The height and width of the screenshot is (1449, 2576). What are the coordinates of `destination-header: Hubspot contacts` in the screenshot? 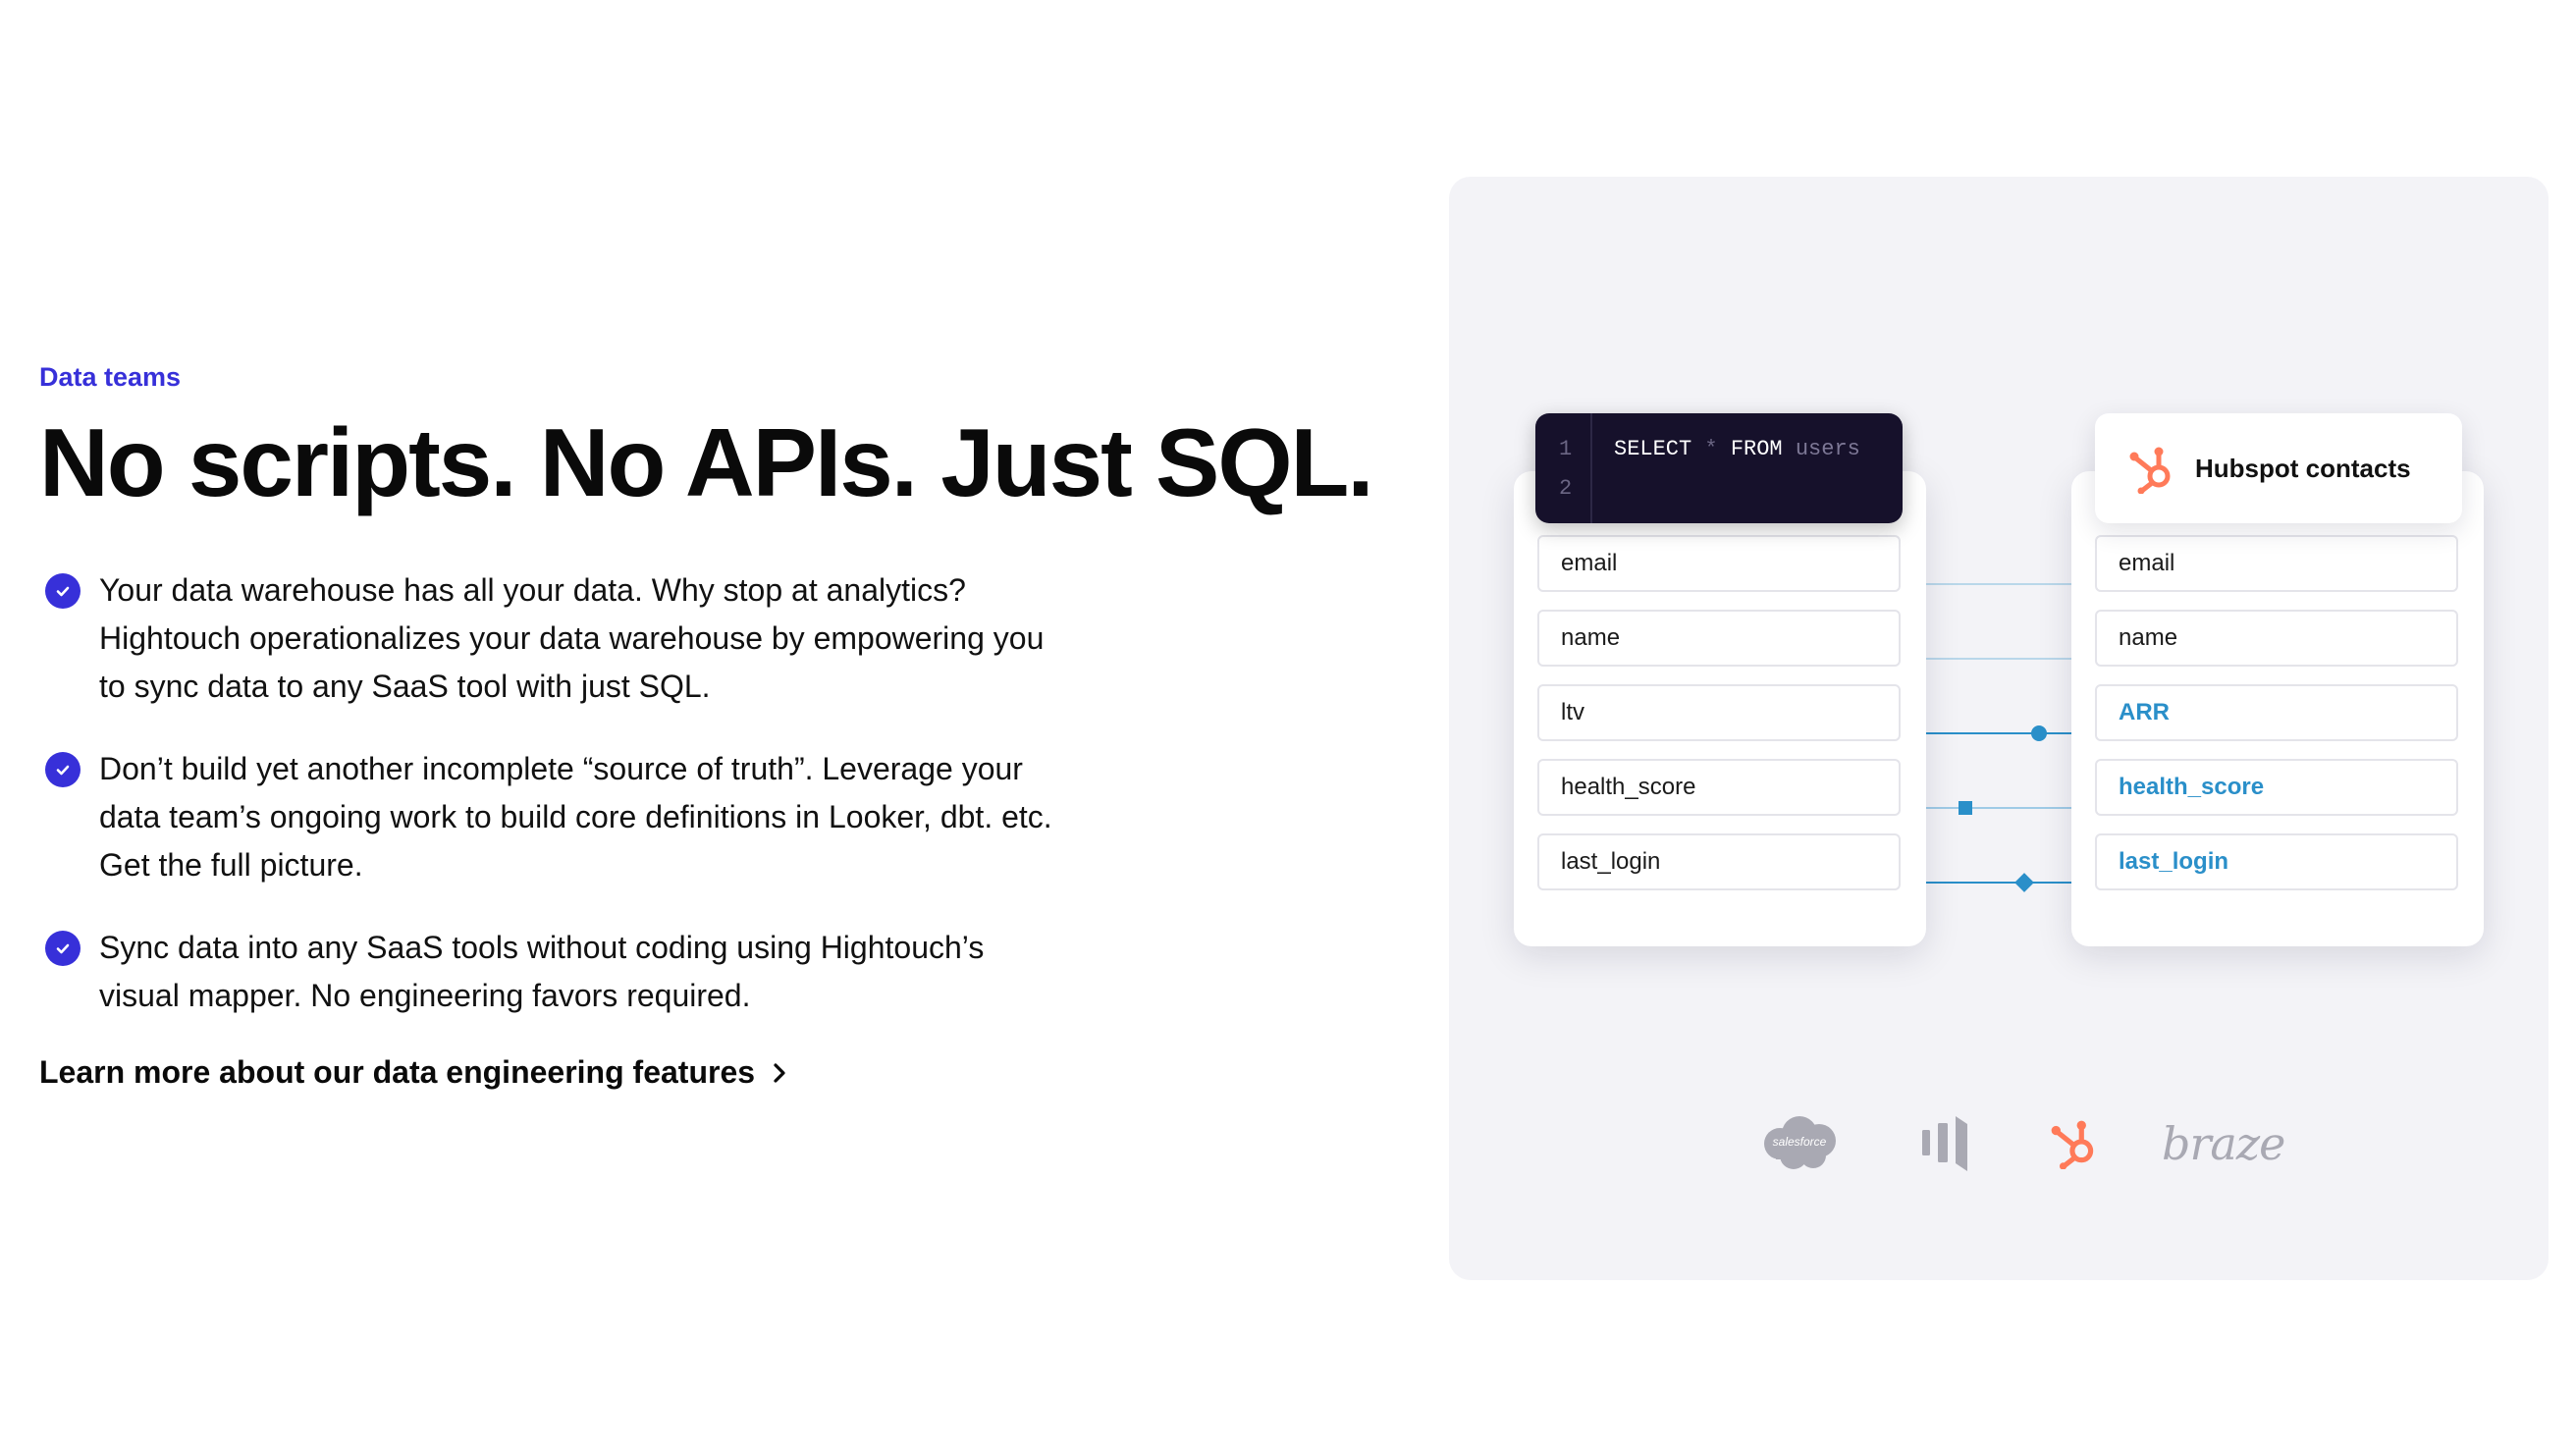 It's located at (2278, 468).